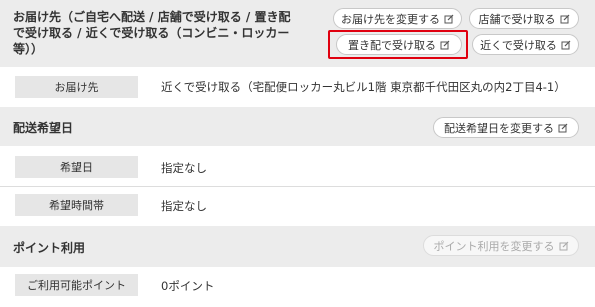  What do you see at coordinates (363, 87) in the screenshot?
I see `delivery-address-value: 近くで受け取る（宅配便ロッカー丸ビル1階 東京都千代田区丸の内2丁目4-1）` at bounding box center [363, 87].